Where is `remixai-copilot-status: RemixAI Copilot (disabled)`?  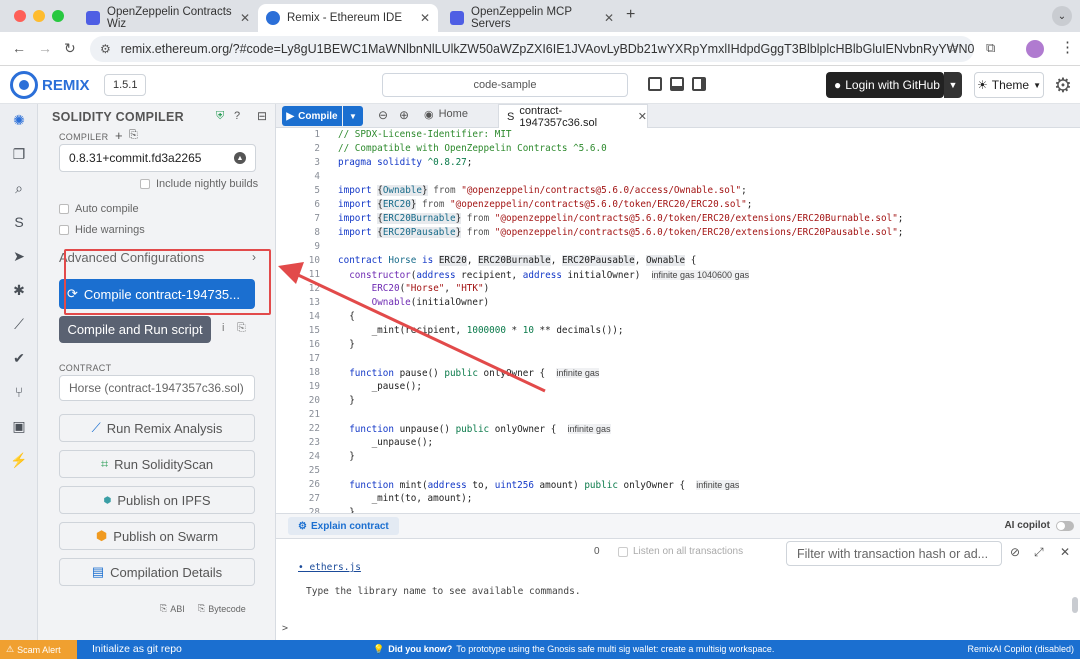 remixai-copilot-status: RemixAI Copilot (disabled) is located at coordinates (1020, 649).